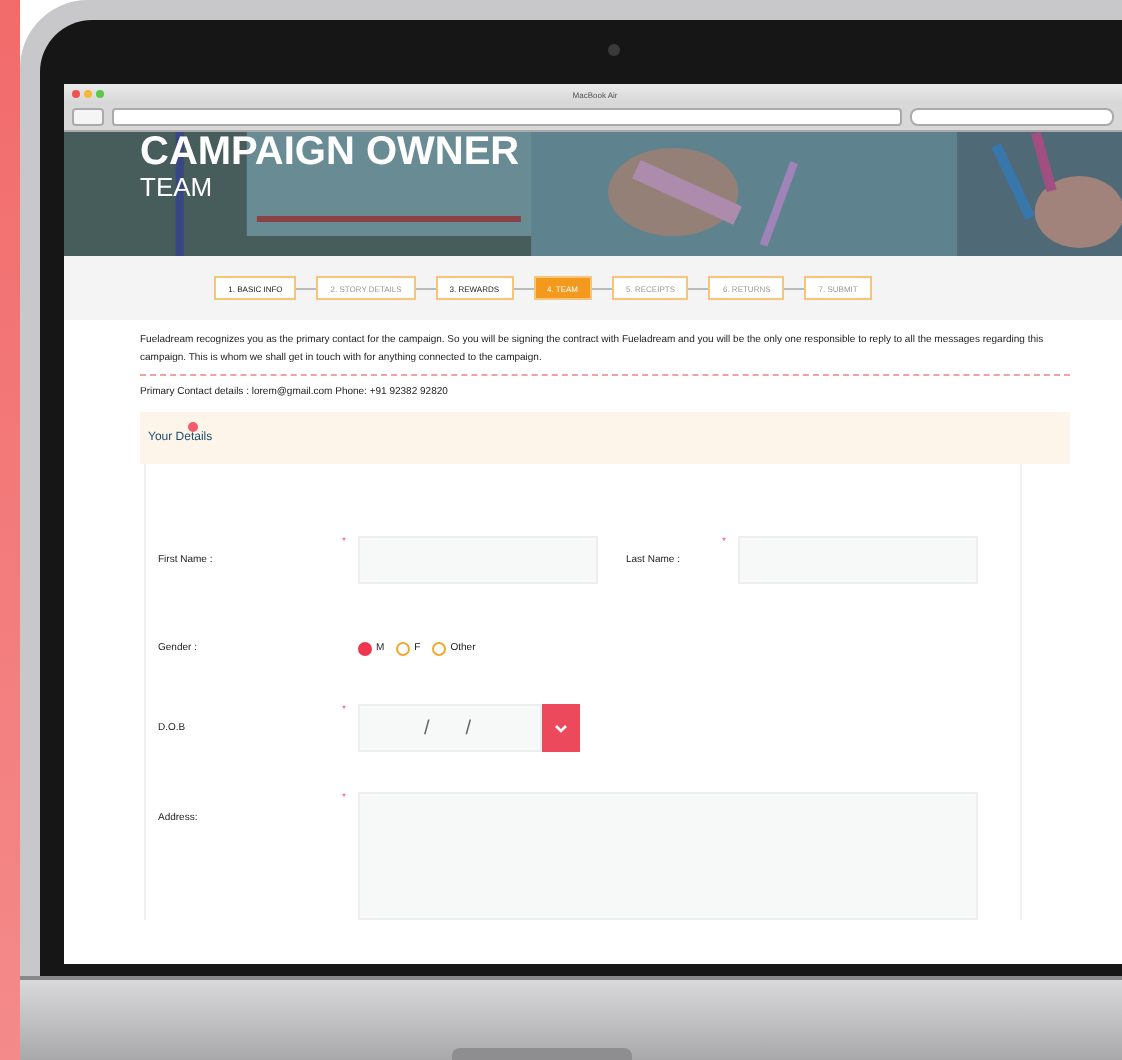  Describe the element at coordinates (76, 94) in the screenshot. I see `close-icon` at that location.